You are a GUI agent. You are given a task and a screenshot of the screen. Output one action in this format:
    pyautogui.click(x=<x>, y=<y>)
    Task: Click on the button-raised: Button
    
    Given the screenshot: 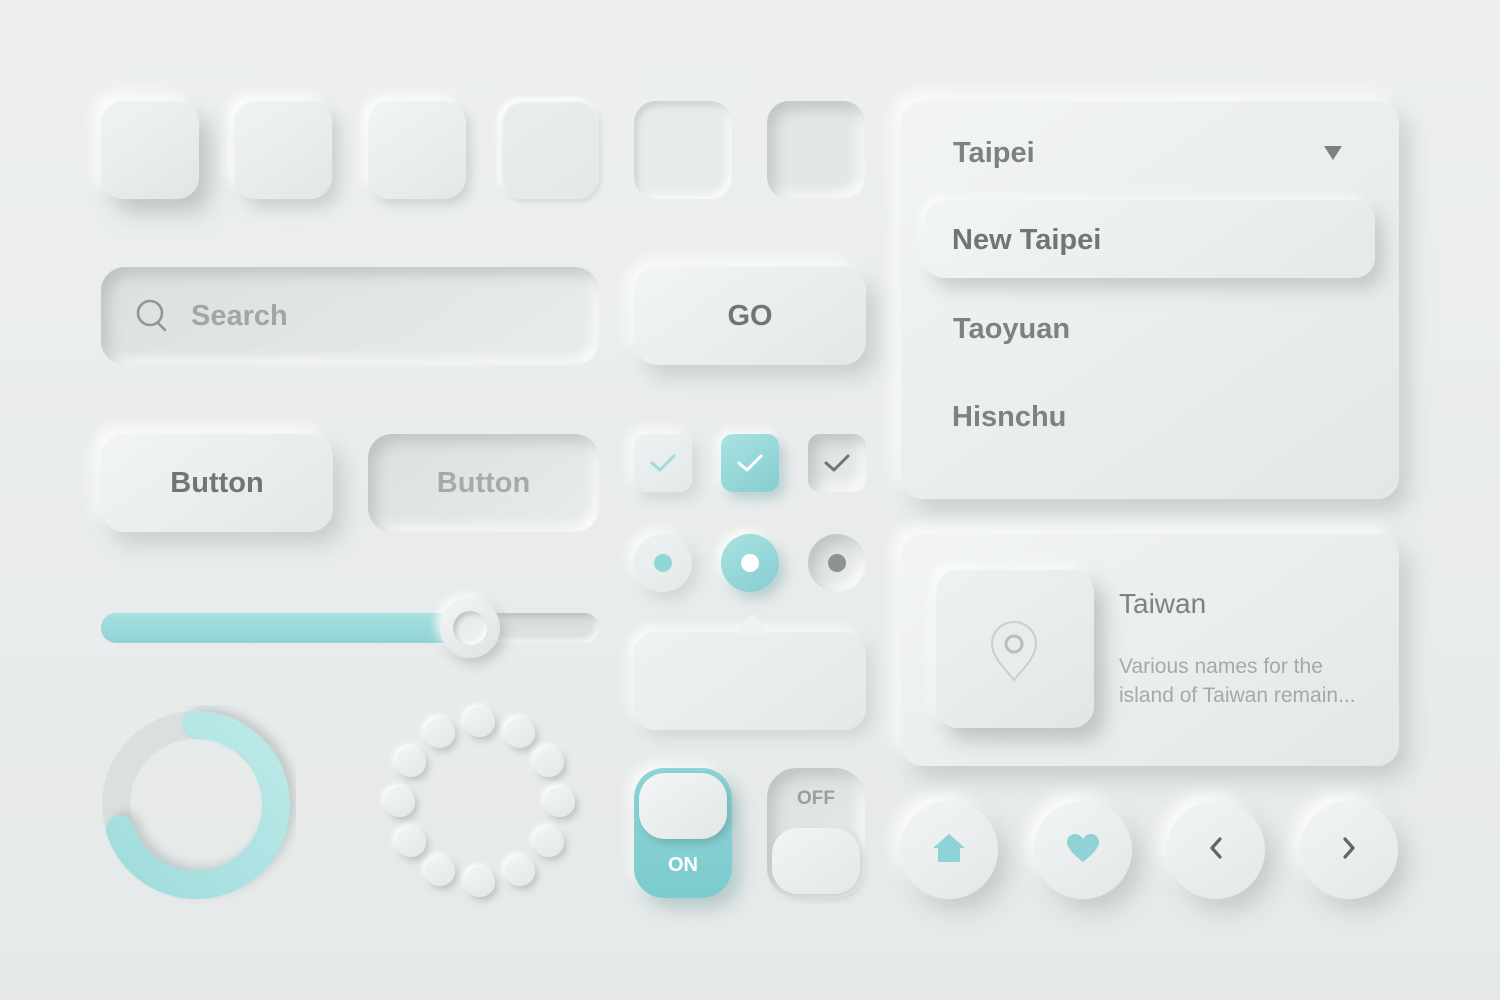 What is the action you would take?
    pyautogui.click(x=217, y=483)
    